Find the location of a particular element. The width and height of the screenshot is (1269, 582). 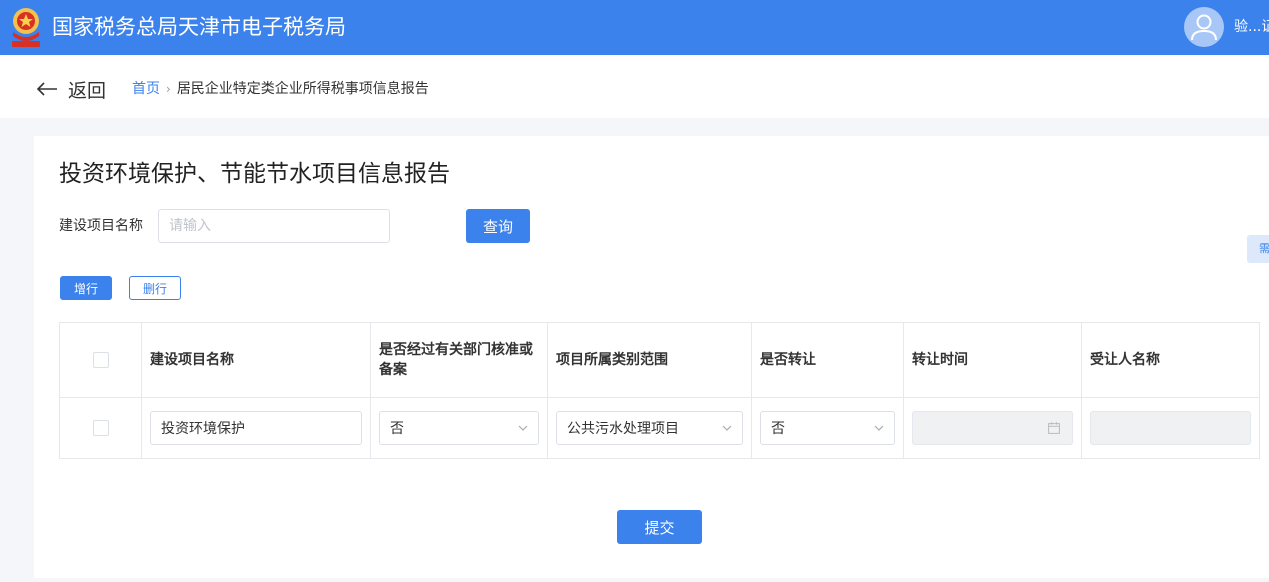

filter-label-project-name: 建设项目名称 is located at coordinates (101, 226).